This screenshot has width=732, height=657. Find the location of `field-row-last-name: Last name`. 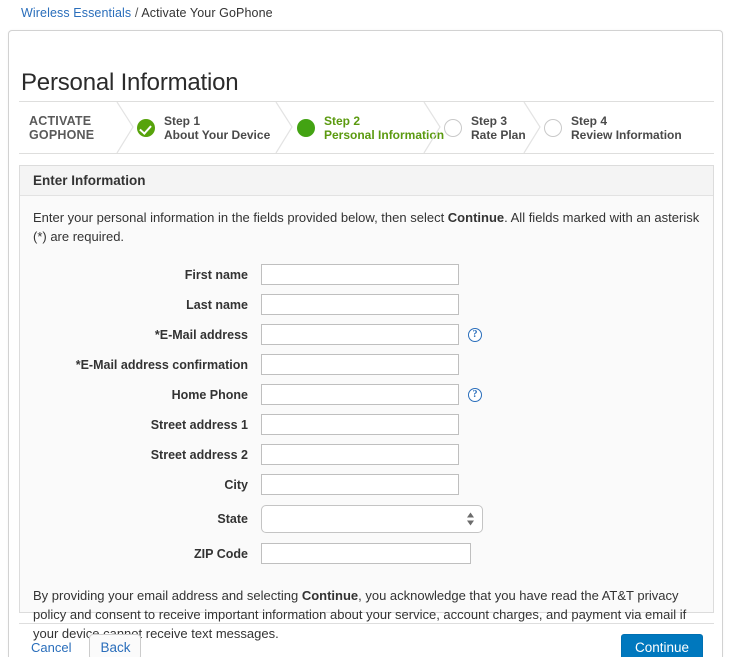

field-row-last-name: Last name is located at coordinates (366, 304).